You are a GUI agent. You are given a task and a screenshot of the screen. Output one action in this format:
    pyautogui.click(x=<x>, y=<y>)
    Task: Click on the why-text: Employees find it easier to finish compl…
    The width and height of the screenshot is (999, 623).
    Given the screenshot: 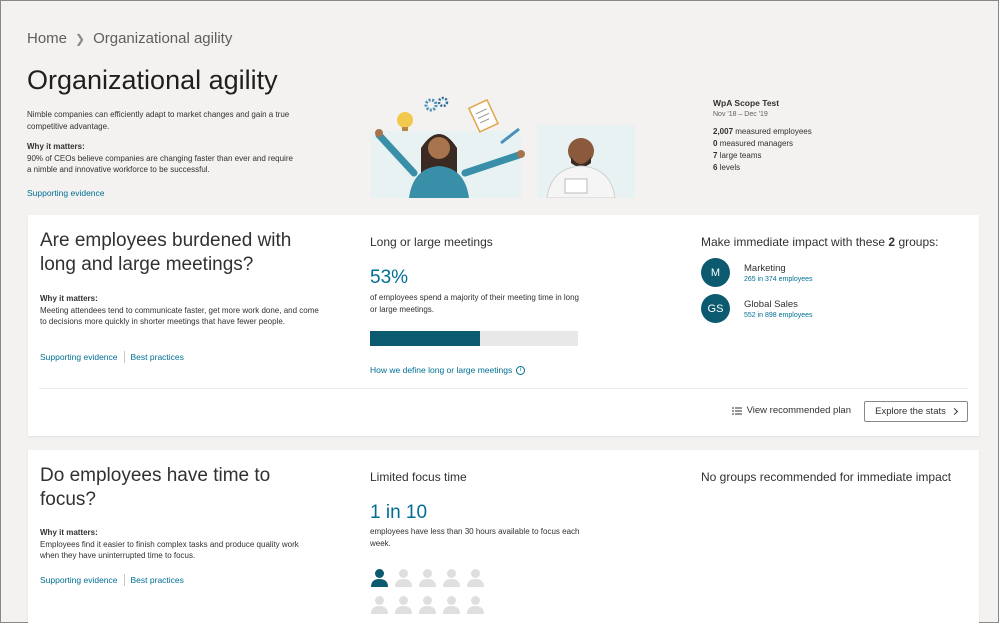 What is the action you would take?
    pyautogui.click(x=169, y=550)
    